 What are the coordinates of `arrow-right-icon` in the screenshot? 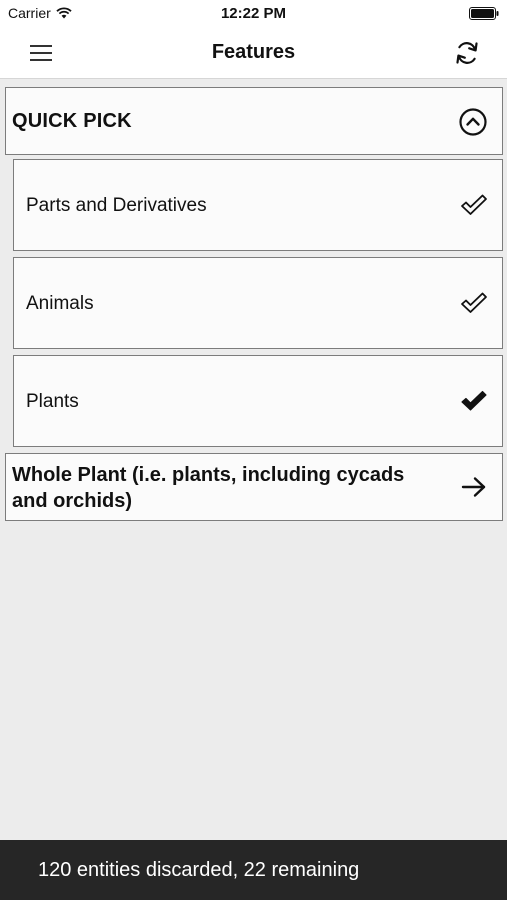 It's located at (474, 487).